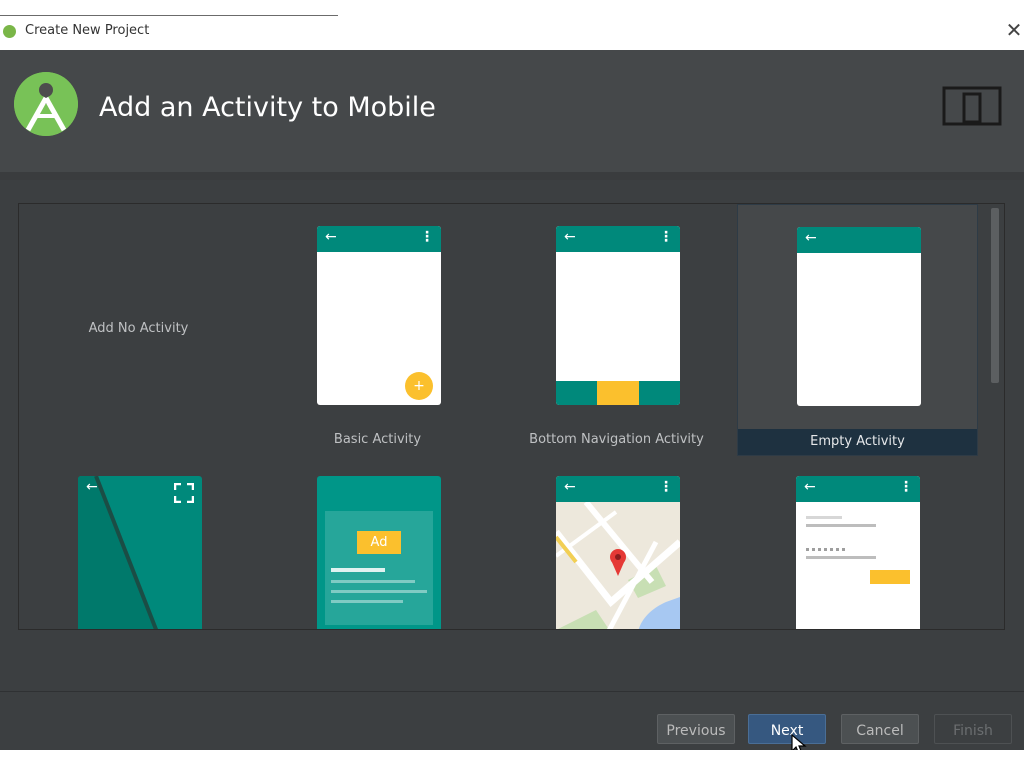 The width and height of the screenshot is (1024, 767). I want to click on sign-in-button-placeholder, so click(890, 577).